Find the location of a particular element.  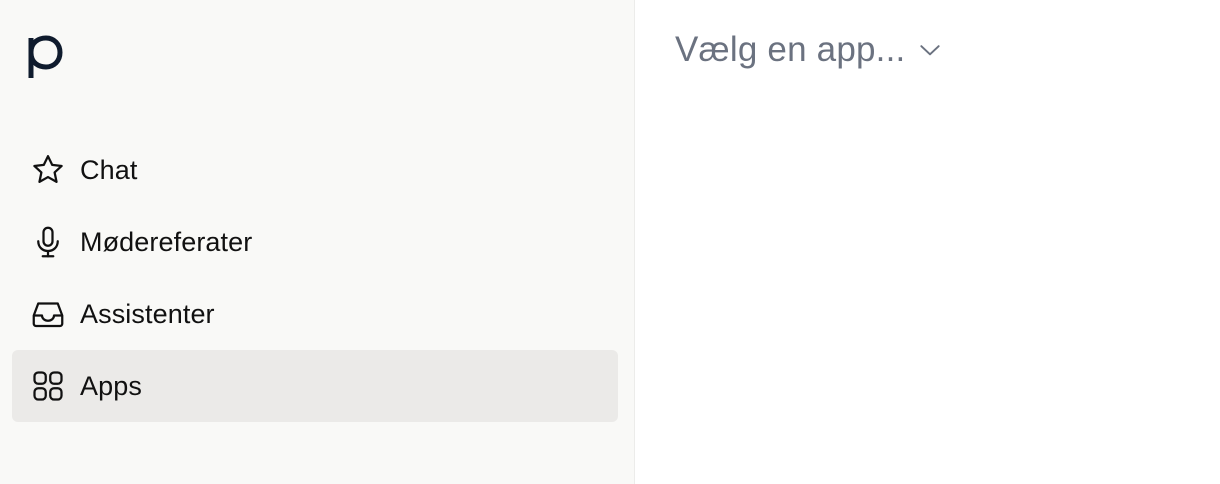

sidebar-item-label: Mødereferater is located at coordinates (166, 241).